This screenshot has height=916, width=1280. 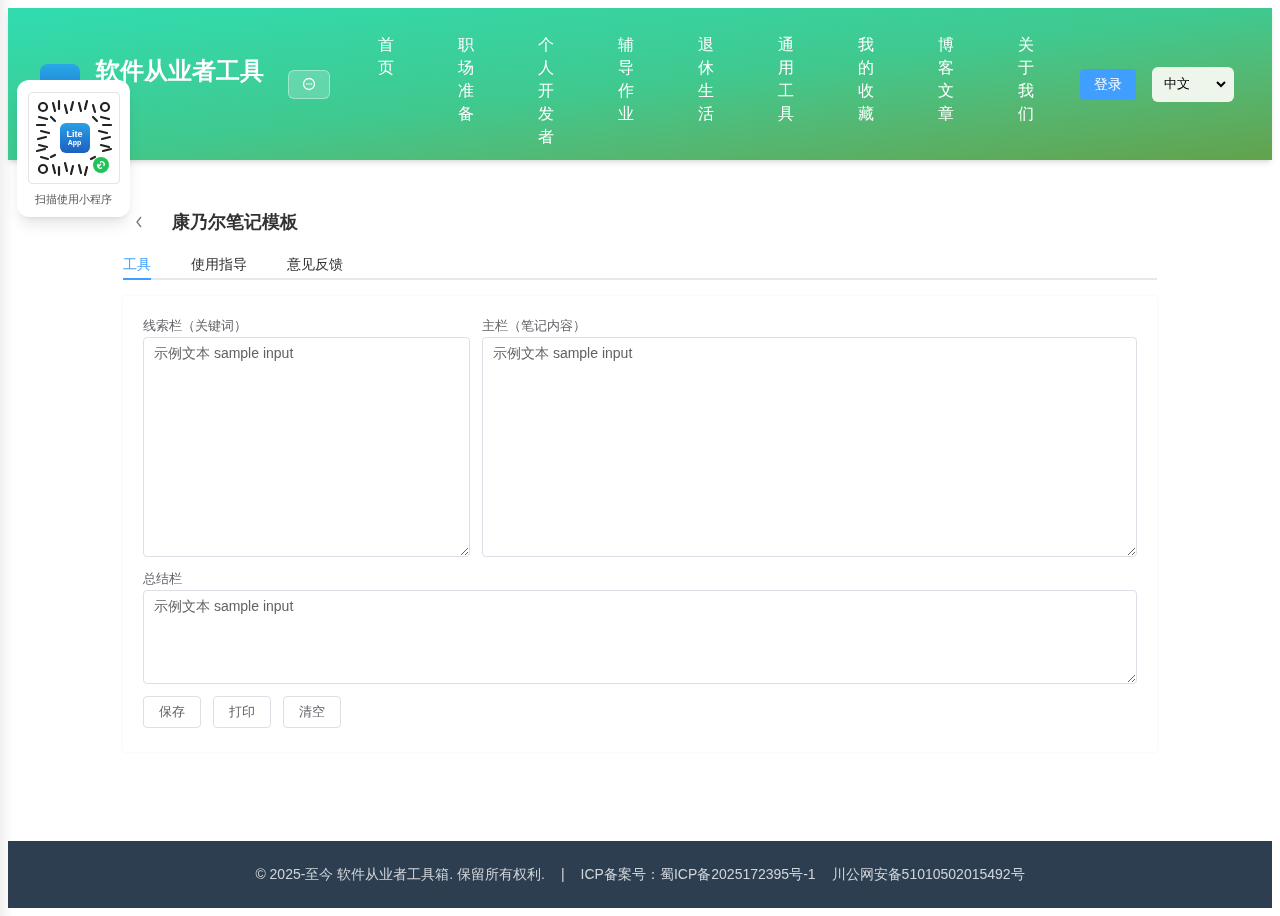 I want to click on chat-icon, so click(x=309, y=84).